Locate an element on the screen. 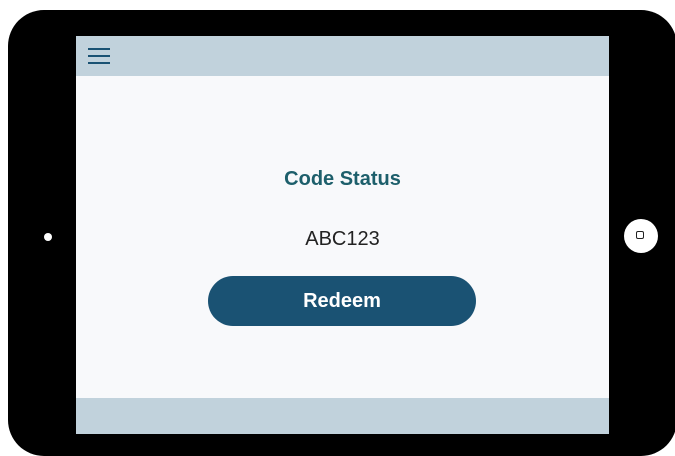 The height and width of the screenshot is (456, 675). app-header is located at coordinates (342, 56).